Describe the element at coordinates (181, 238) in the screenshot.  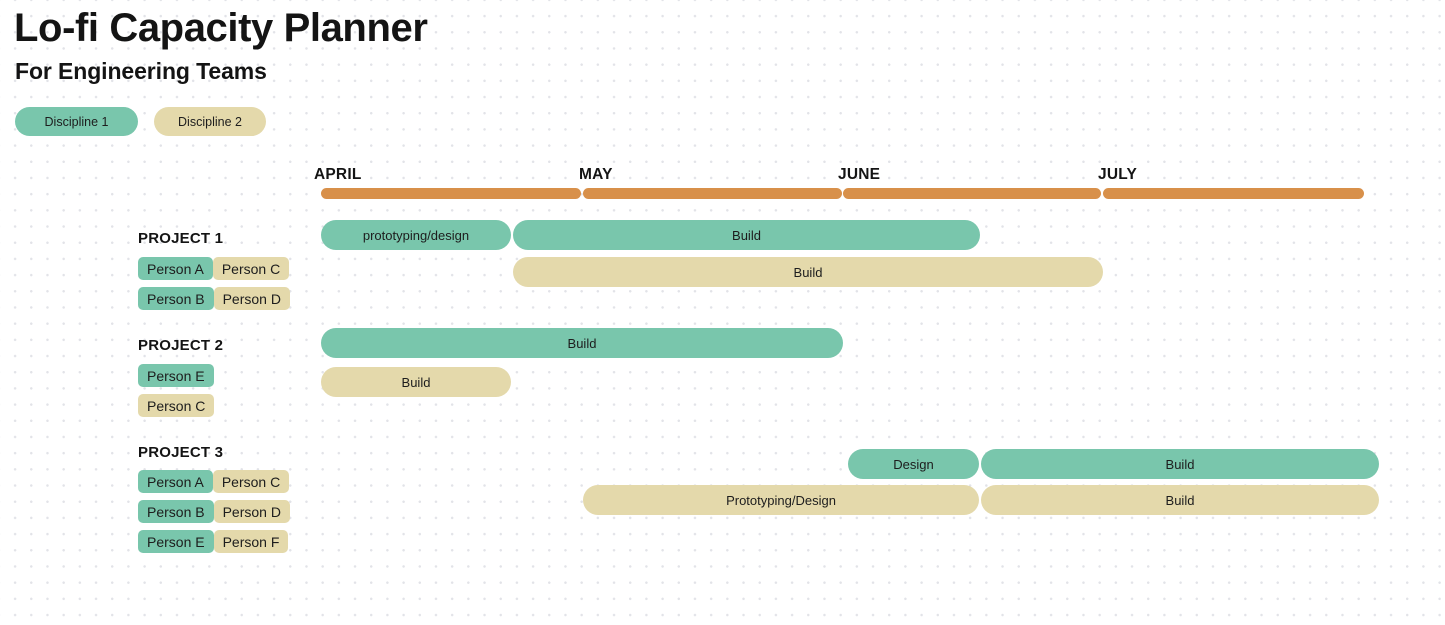
I see `project-title-1: PROJECT 1` at that location.